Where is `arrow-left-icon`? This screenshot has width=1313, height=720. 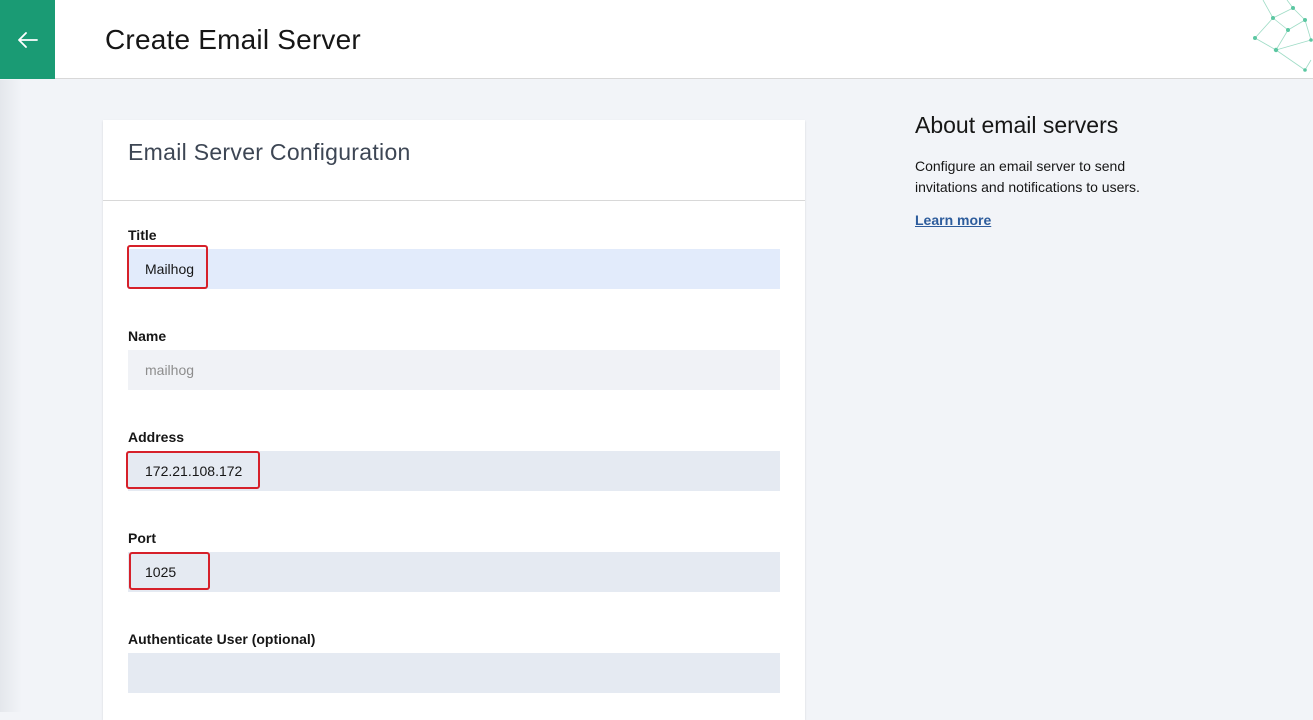 arrow-left-icon is located at coordinates (27, 39).